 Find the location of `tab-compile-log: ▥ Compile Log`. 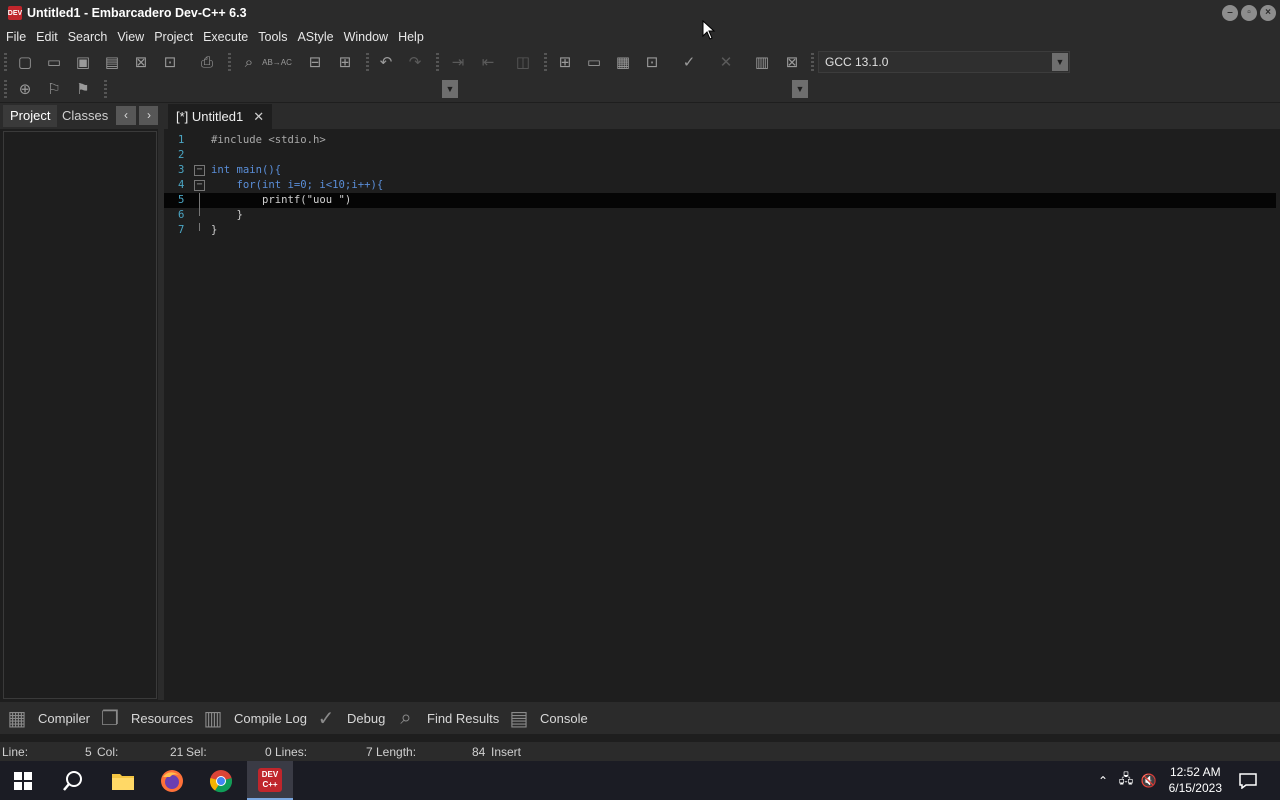

tab-compile-log: ▥ Compile Log is located at coordinates (253, 718).